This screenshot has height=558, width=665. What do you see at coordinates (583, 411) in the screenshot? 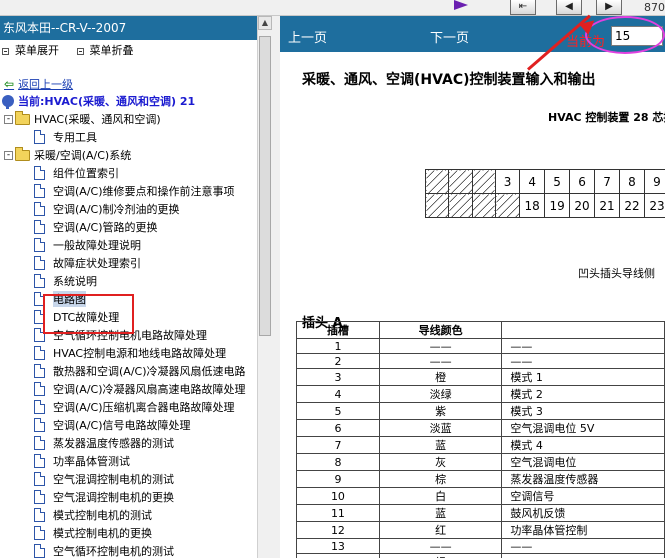
I see `pin-signal: 模式 3` at bounding box center [583, 411].